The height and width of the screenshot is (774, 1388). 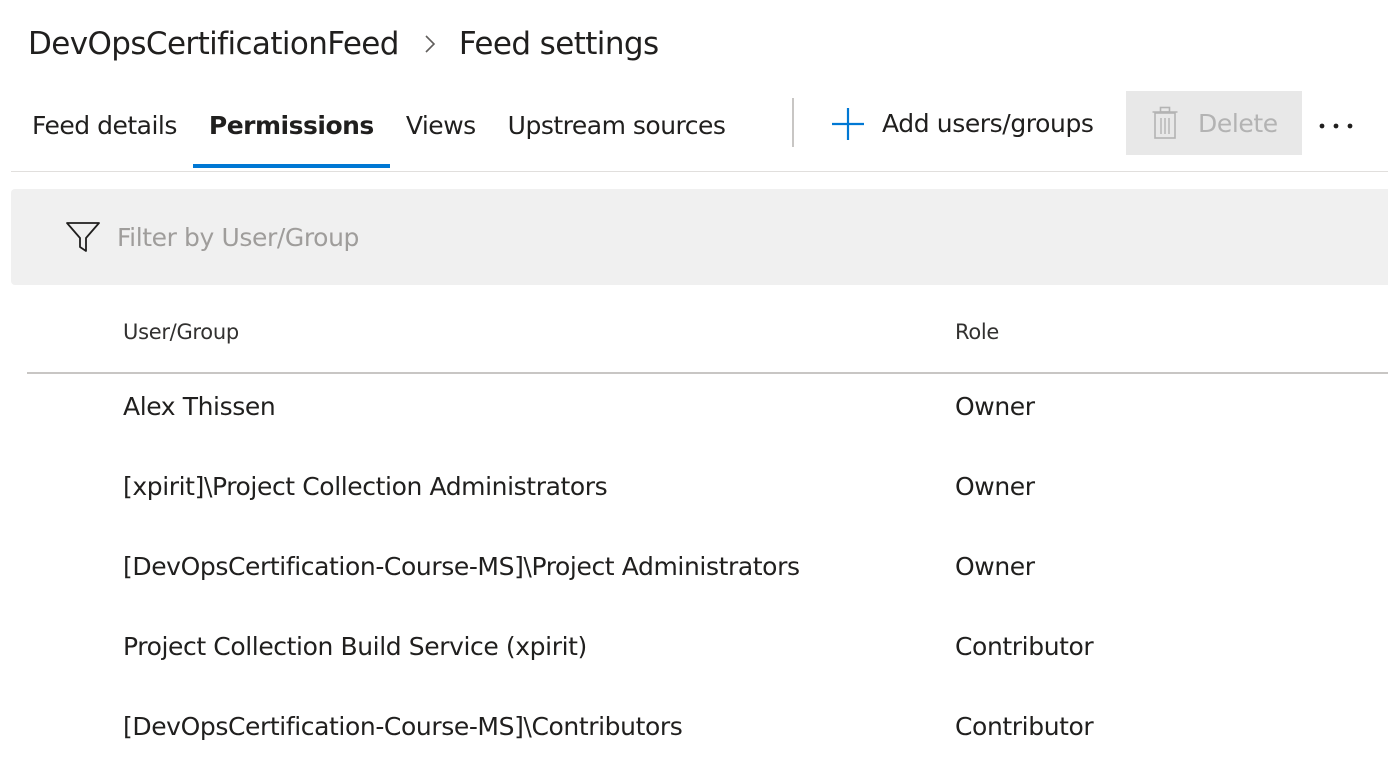 I want to click on tab-label: Permissions, so click(x=291, y=125).